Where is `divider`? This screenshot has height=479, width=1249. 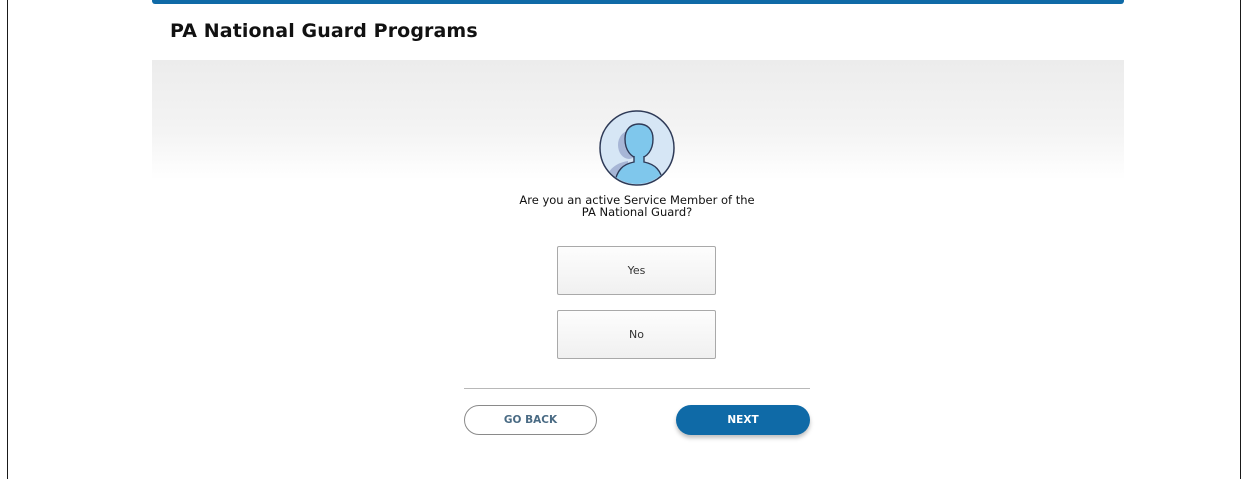 divider is located at coordinates (637, 388).